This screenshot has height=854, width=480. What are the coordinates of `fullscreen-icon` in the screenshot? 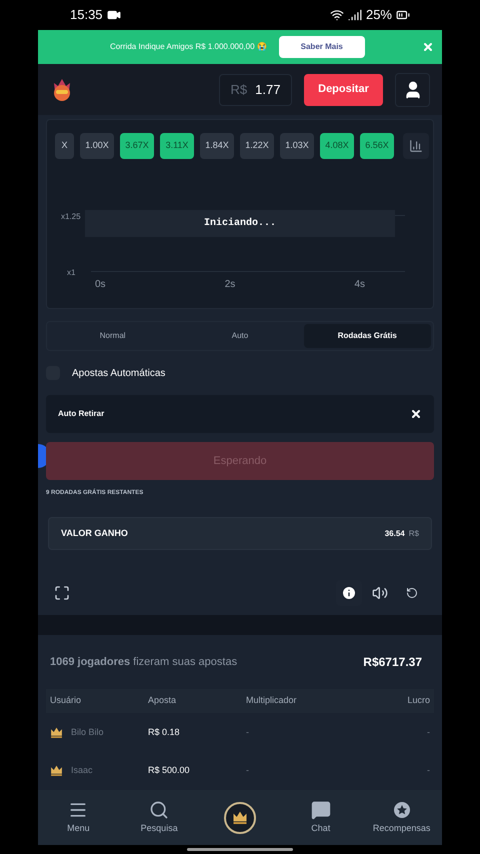 It's located at (62, 593).